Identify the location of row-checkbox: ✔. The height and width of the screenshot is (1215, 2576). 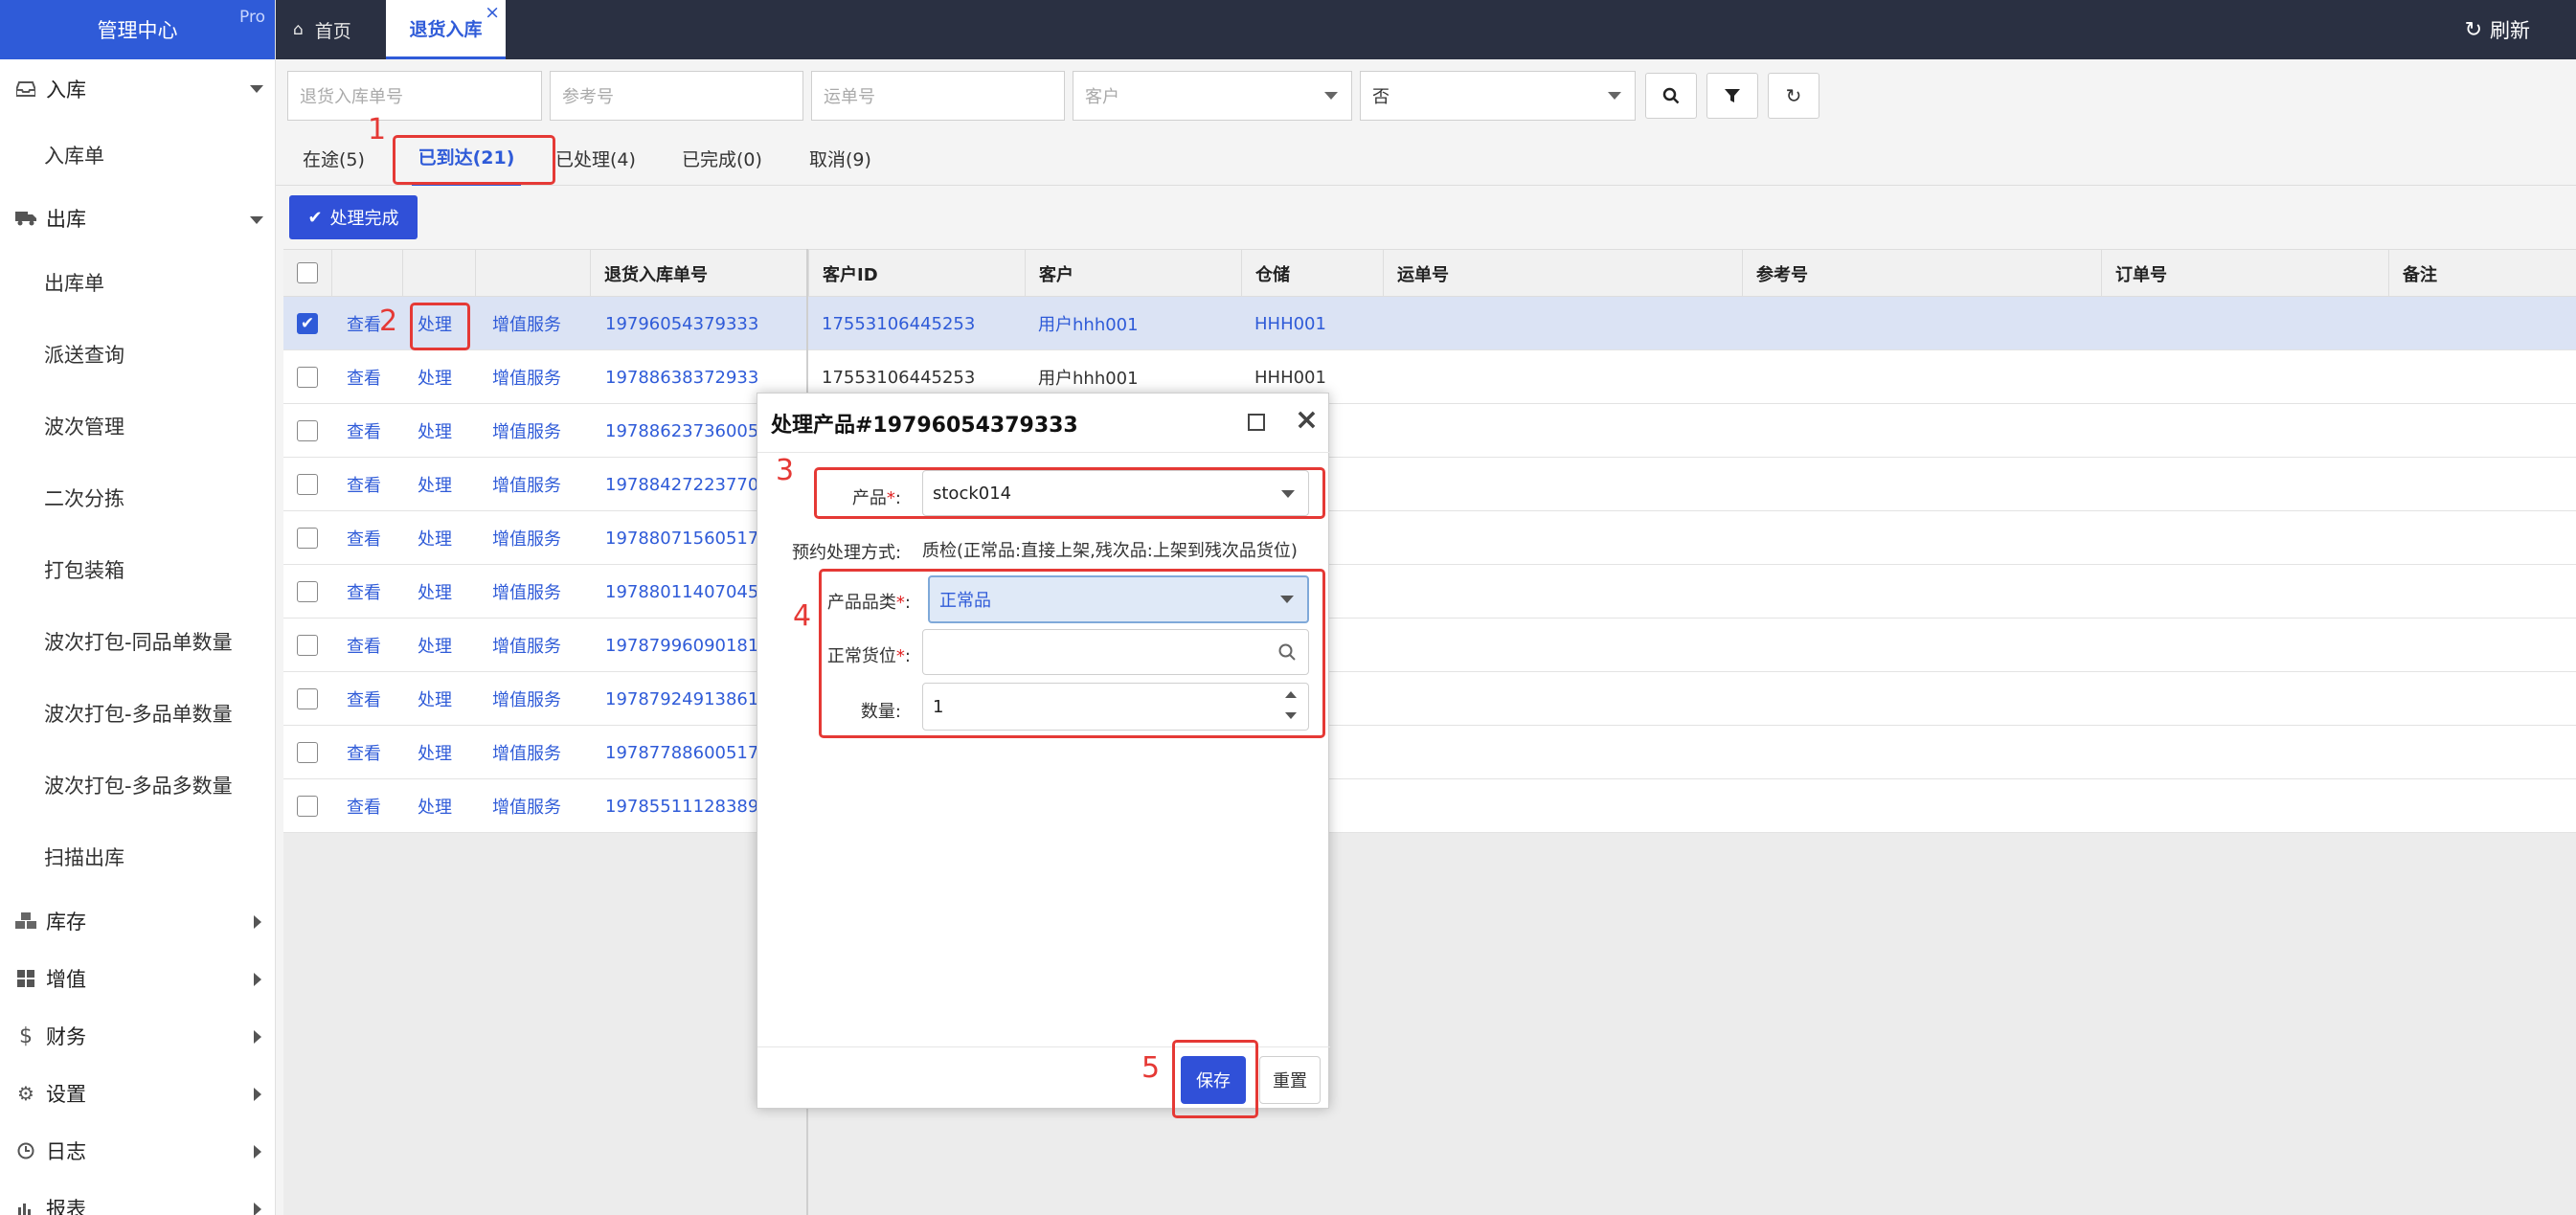
(307, 324).